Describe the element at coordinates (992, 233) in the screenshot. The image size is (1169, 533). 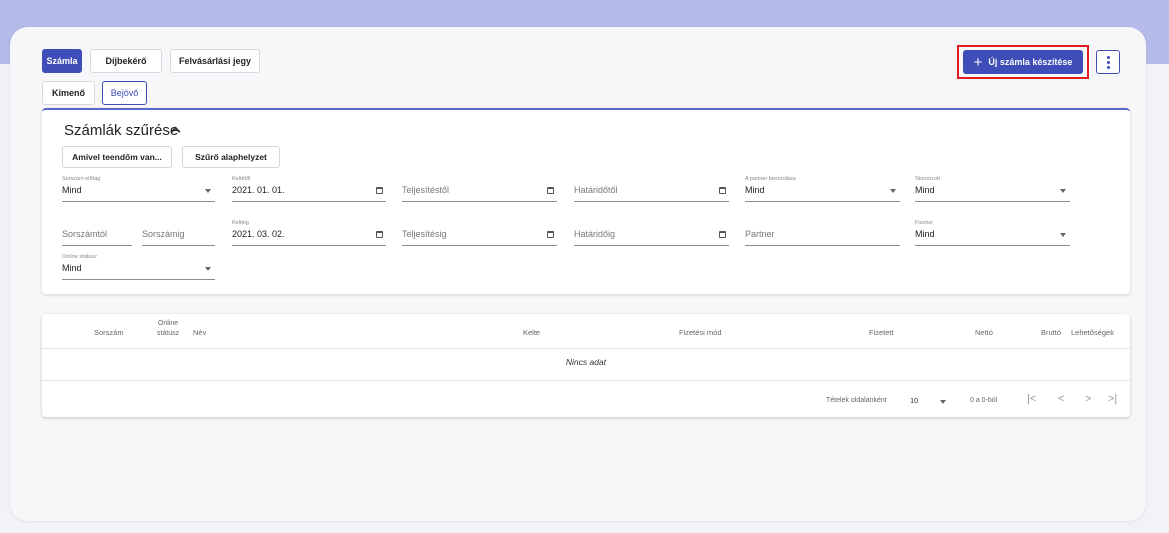
I see `paid-select: Fizetve Mind` at that location.